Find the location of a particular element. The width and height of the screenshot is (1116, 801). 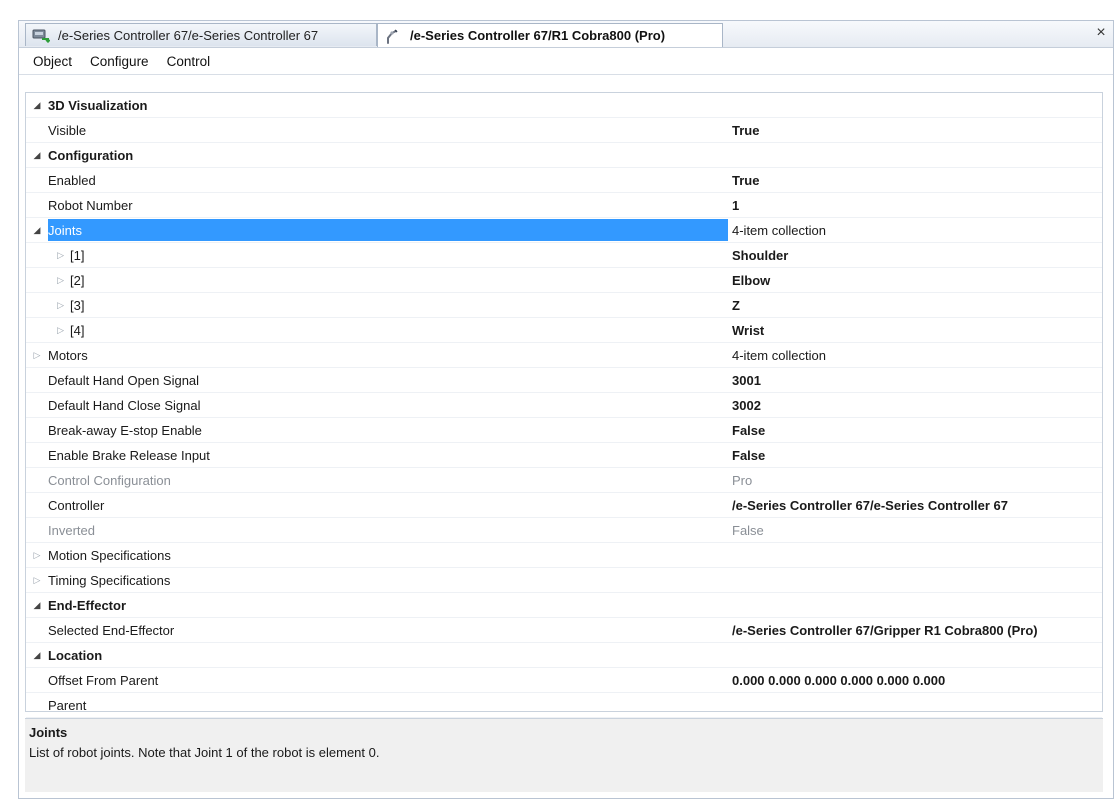

property-row-motion-specifications: ▷ Motion Specifications is located at coordinates (564, 555).